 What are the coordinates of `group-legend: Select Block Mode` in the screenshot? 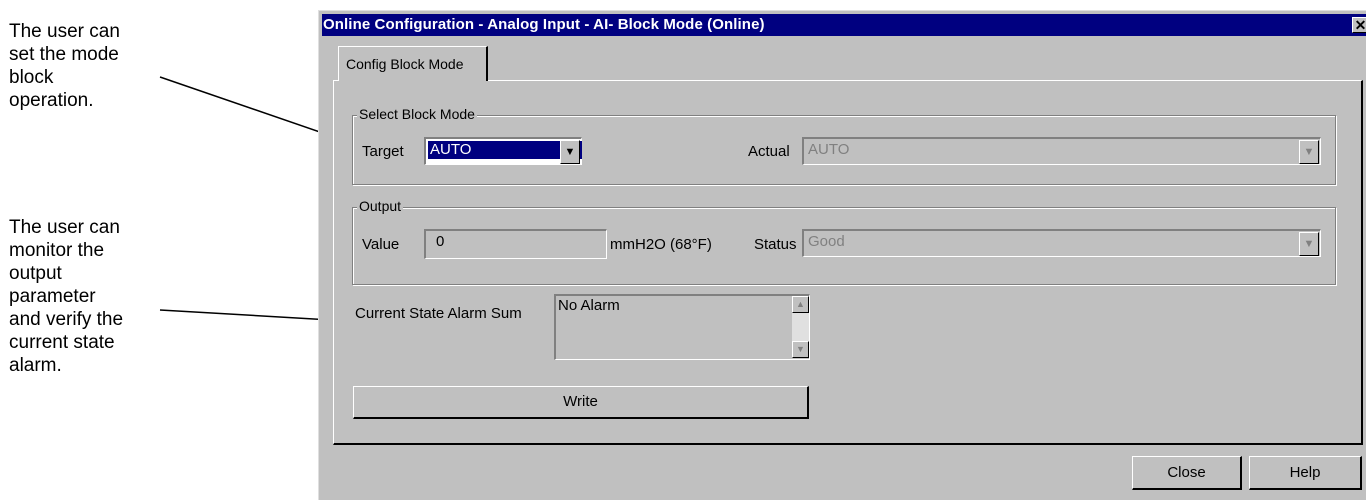 It's located at (417, 114).